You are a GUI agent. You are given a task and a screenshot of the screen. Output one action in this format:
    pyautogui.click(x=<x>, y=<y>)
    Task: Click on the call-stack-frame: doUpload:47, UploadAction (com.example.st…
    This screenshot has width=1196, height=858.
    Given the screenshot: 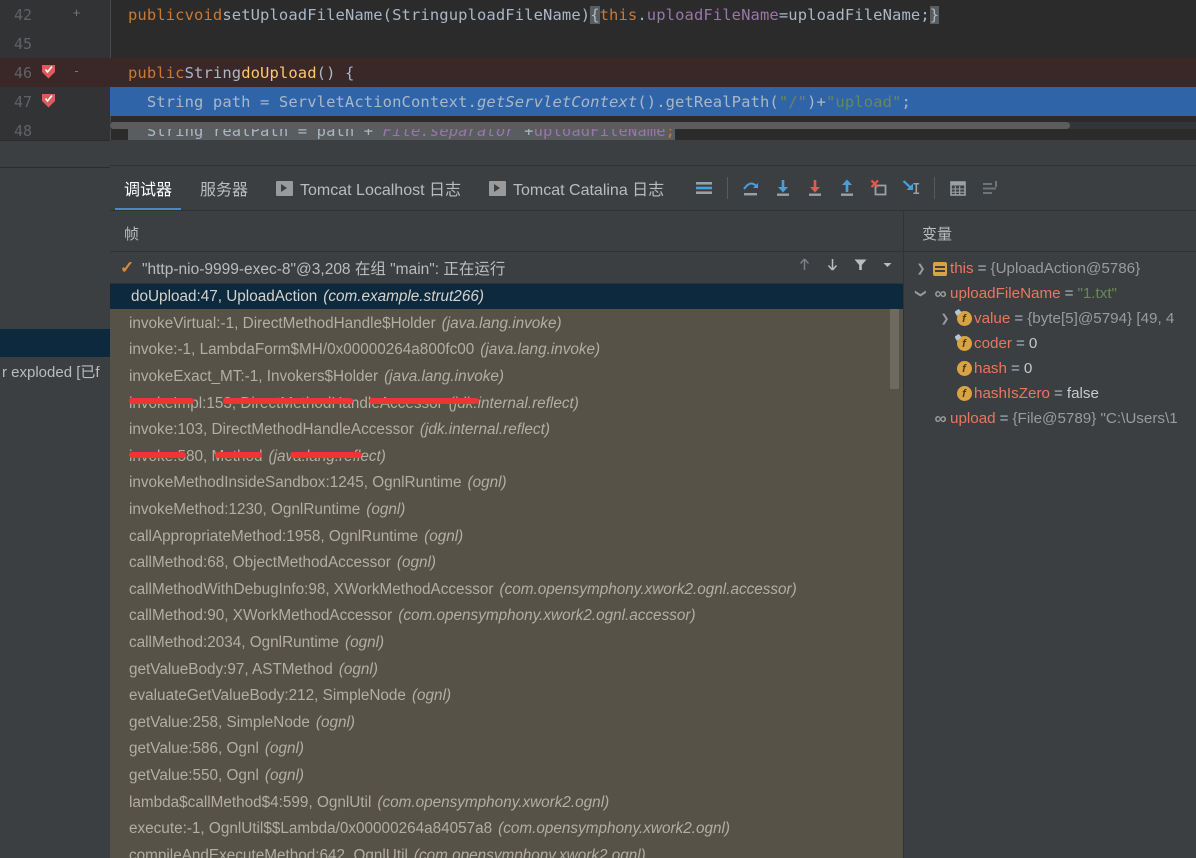 What is the action you would take?
    pyautogui.click(x=506, y=297)
    